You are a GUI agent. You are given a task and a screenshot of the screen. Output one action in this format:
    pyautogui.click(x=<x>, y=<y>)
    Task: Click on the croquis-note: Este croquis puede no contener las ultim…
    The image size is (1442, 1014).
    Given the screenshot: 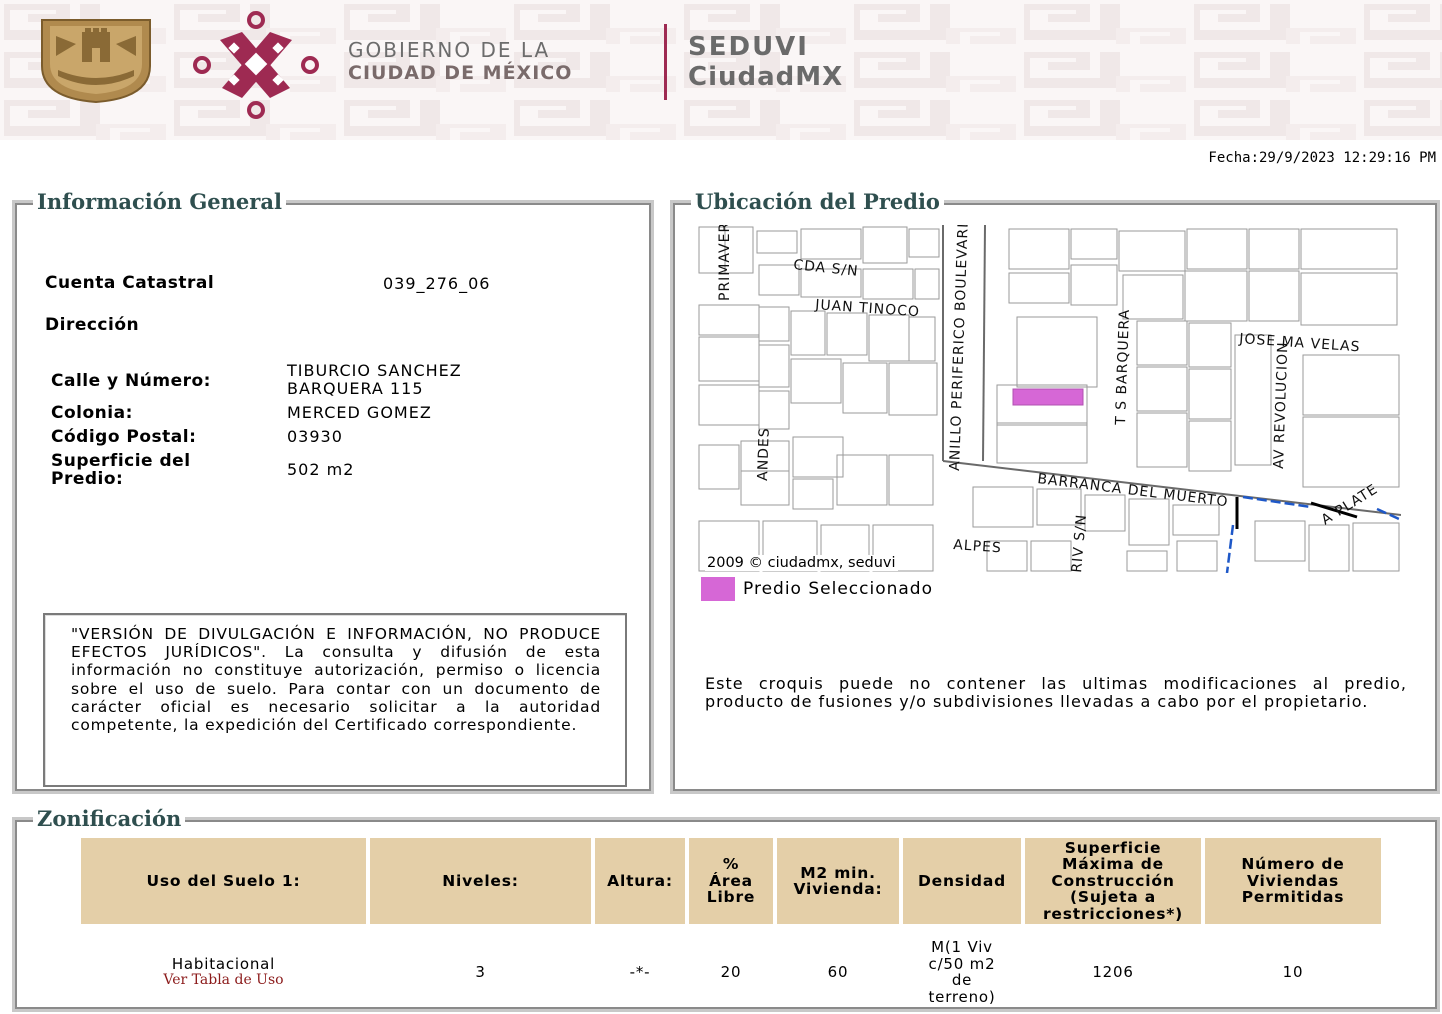 What is the action you would take?
    pyautogui.click(x=1056, y=692)
    